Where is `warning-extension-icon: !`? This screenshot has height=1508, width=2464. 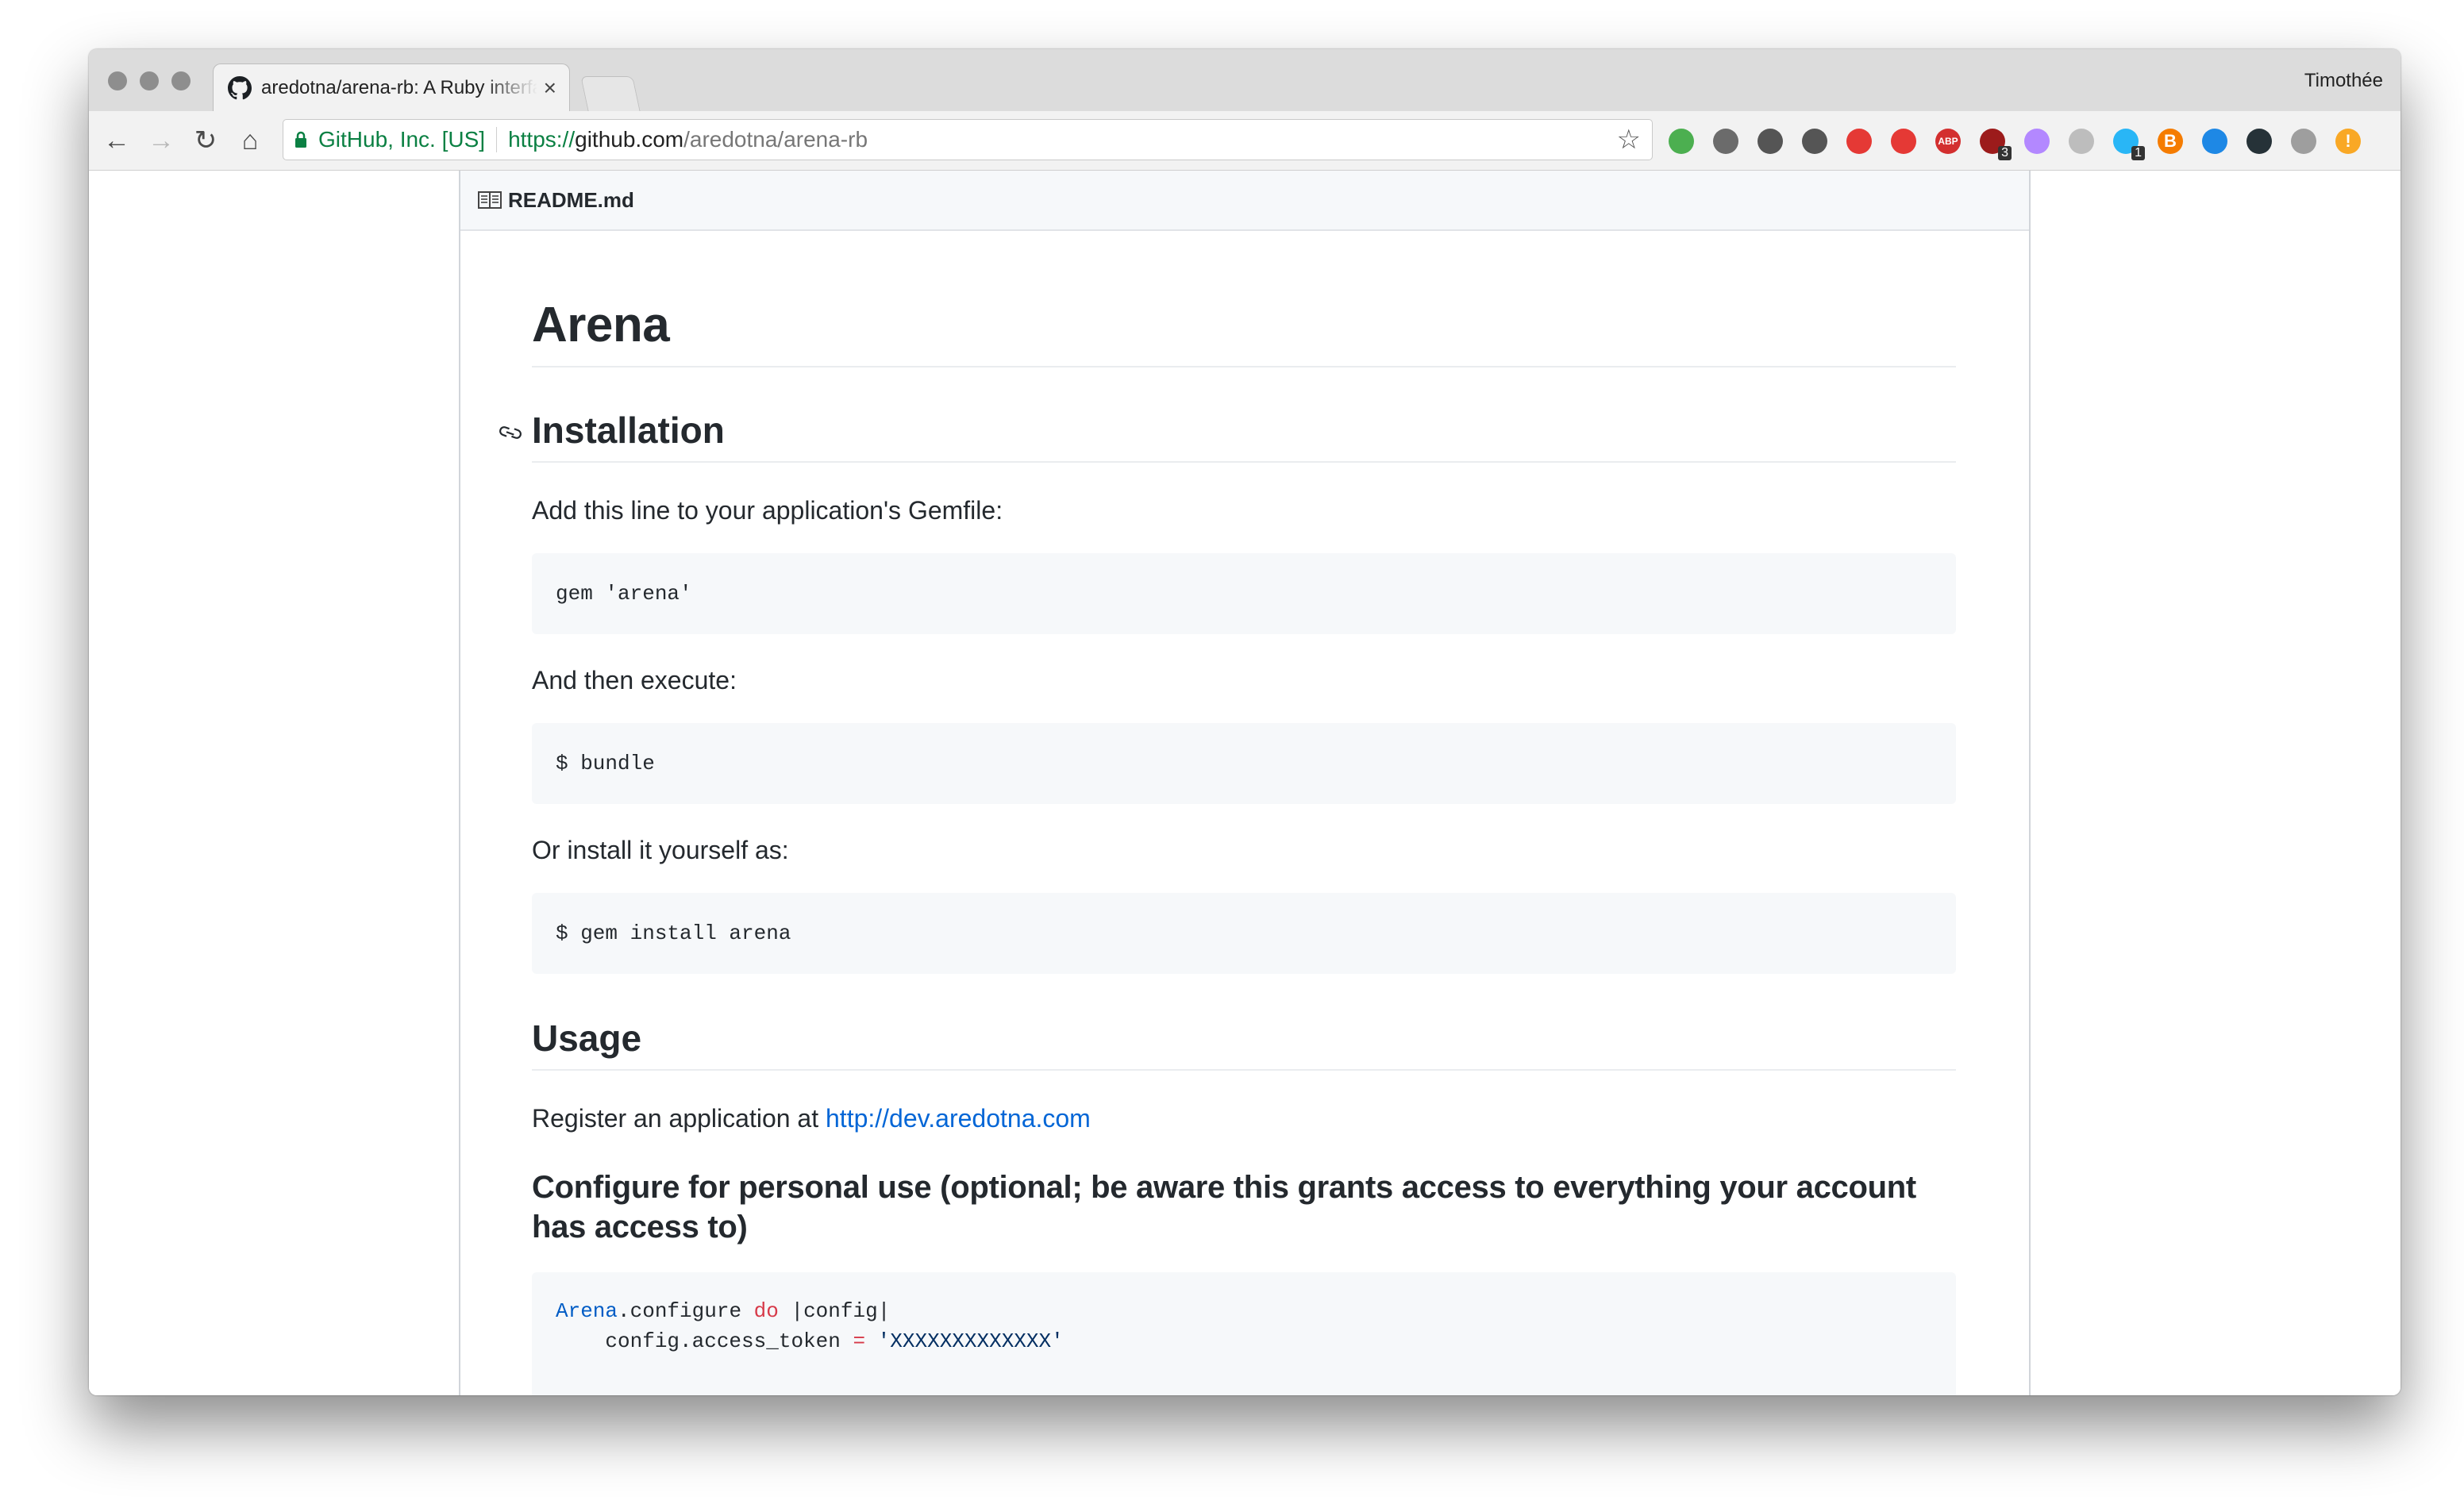
warning-extension-icon: ! is located at coordinates (2348, 141).